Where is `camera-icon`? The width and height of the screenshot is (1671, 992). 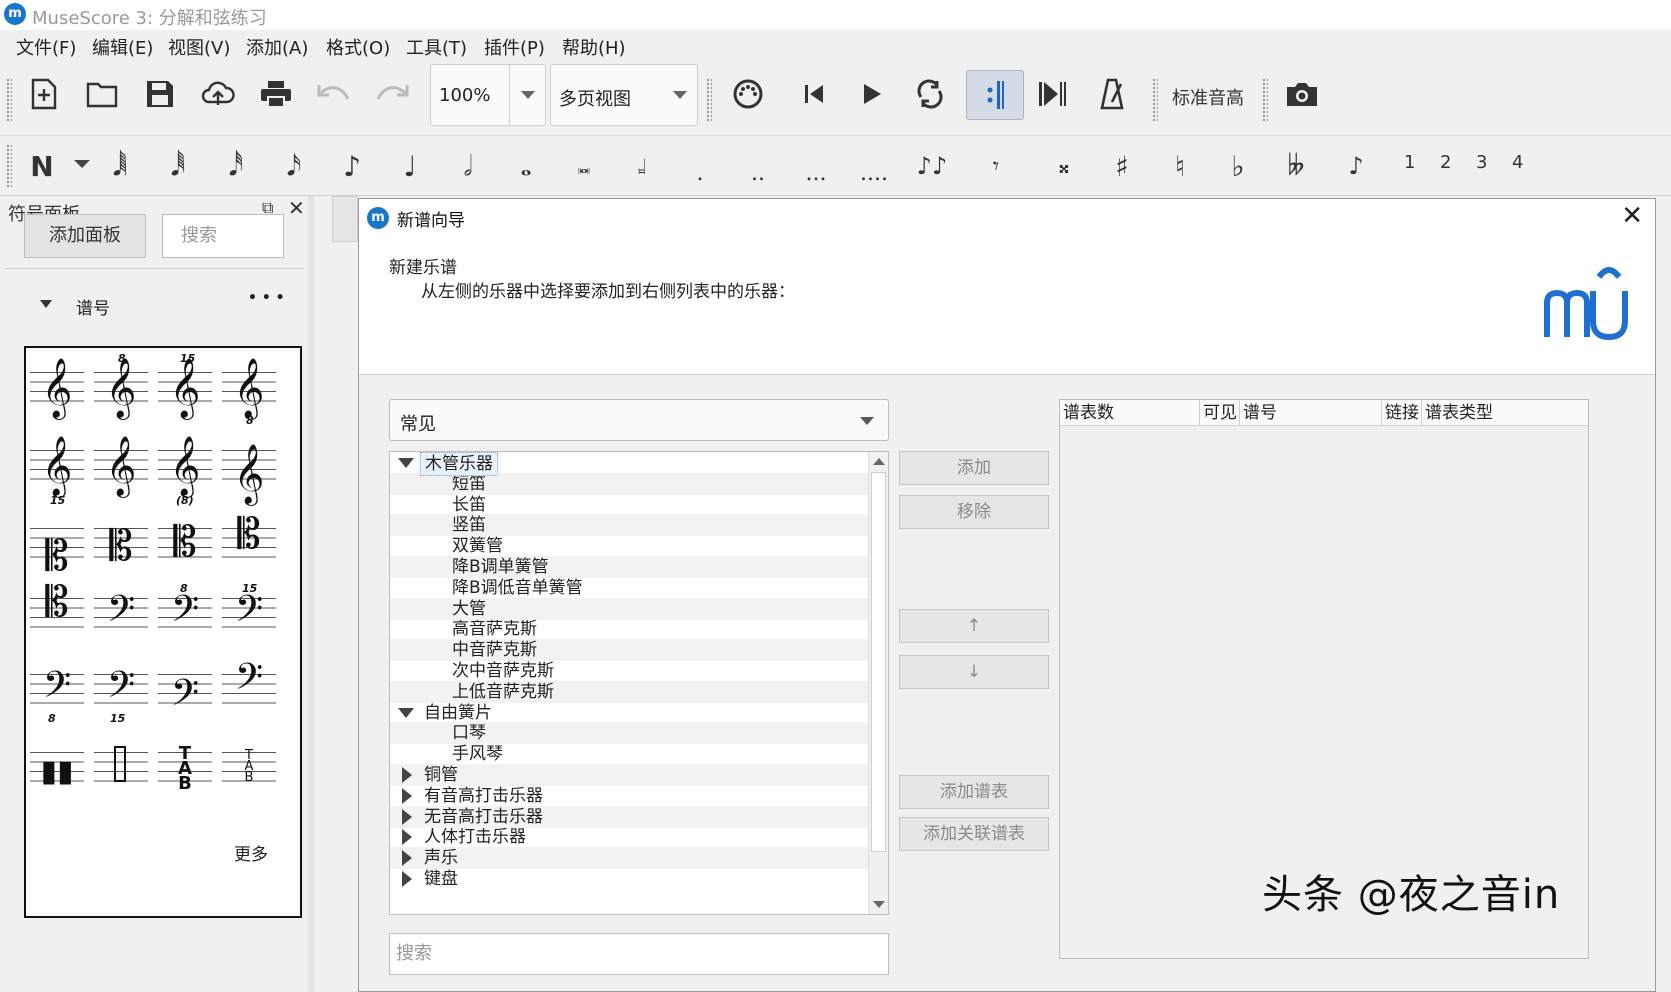 camera-icon is located at coordinates (1302, 94).